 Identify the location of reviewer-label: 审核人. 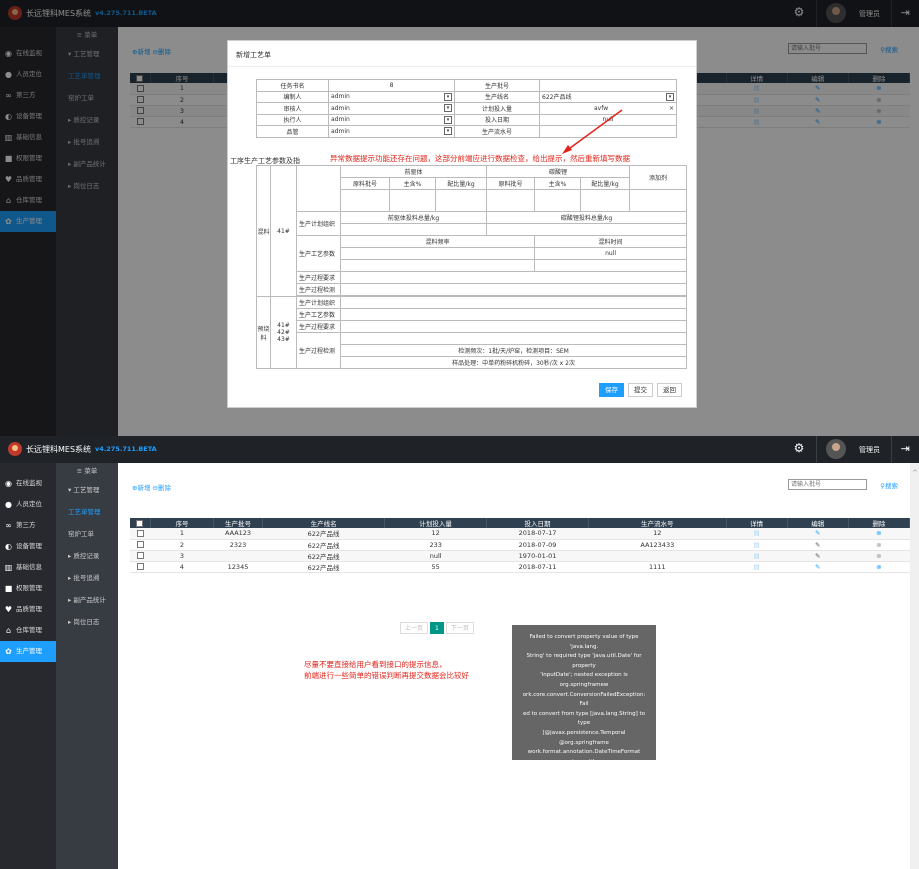
(292, 108).